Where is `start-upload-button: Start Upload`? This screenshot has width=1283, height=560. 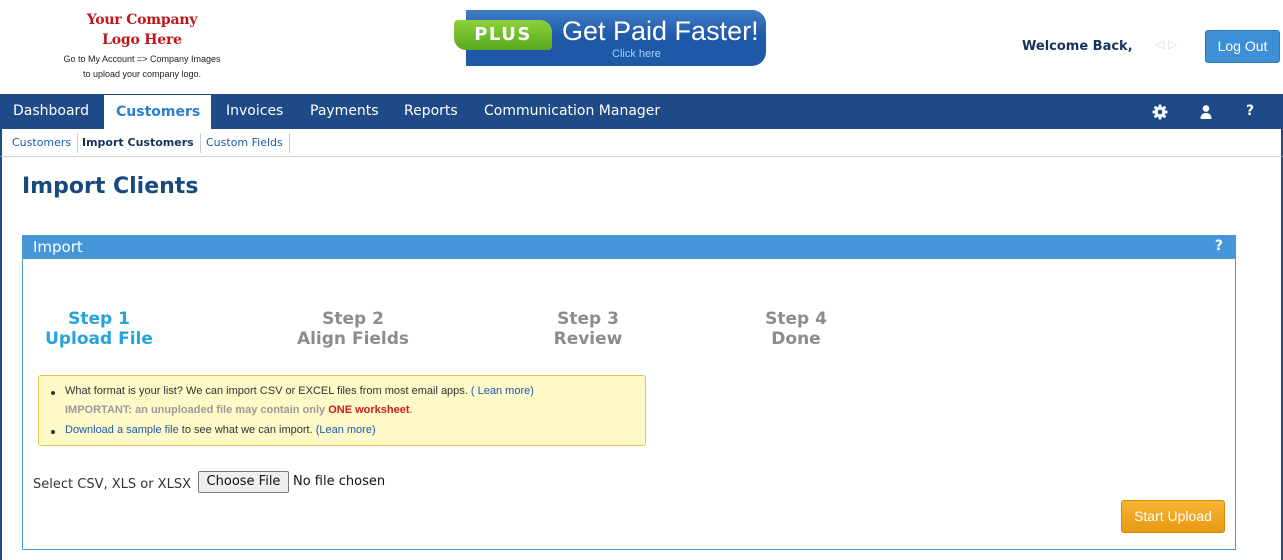 start-upload-button: Start Upload is located at coordinates (1173, 516).